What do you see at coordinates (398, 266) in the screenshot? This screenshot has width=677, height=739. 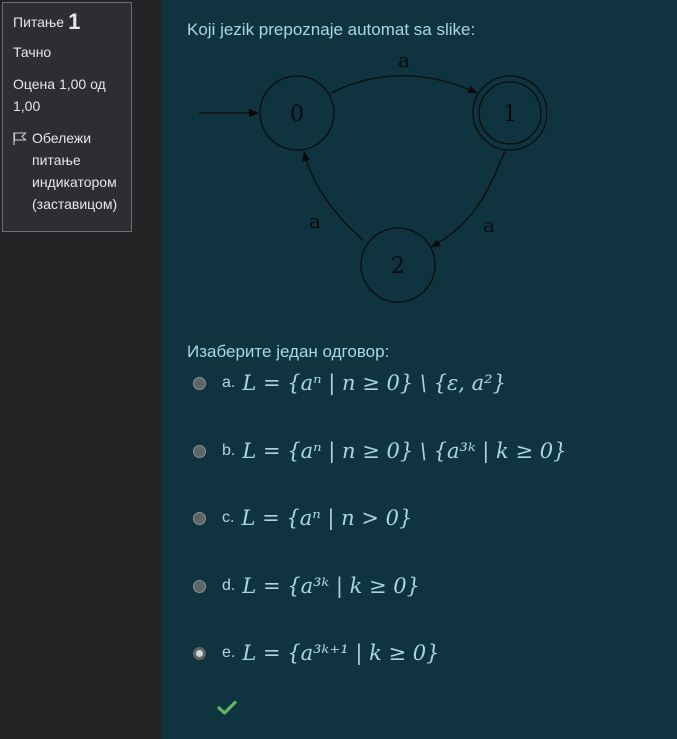 I see `state-2-label: 2` at bounding box center [398, 266].